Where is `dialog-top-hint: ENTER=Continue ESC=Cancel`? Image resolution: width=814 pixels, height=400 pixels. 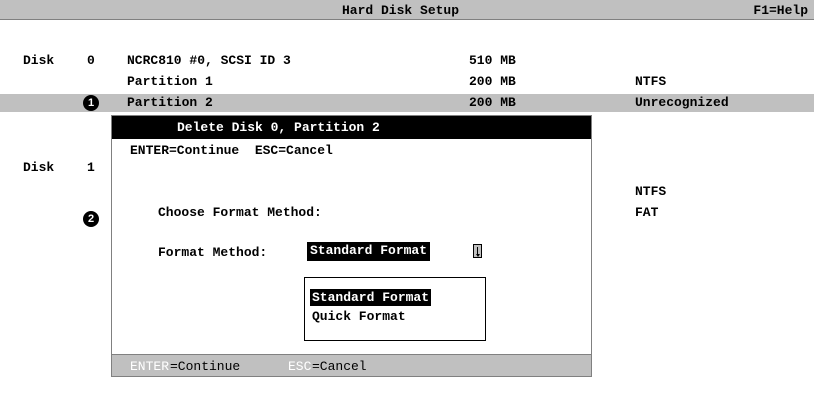
dialog-top-hint: ENTER=Continue ESC=Cancel is located at coordinates (231, 150).